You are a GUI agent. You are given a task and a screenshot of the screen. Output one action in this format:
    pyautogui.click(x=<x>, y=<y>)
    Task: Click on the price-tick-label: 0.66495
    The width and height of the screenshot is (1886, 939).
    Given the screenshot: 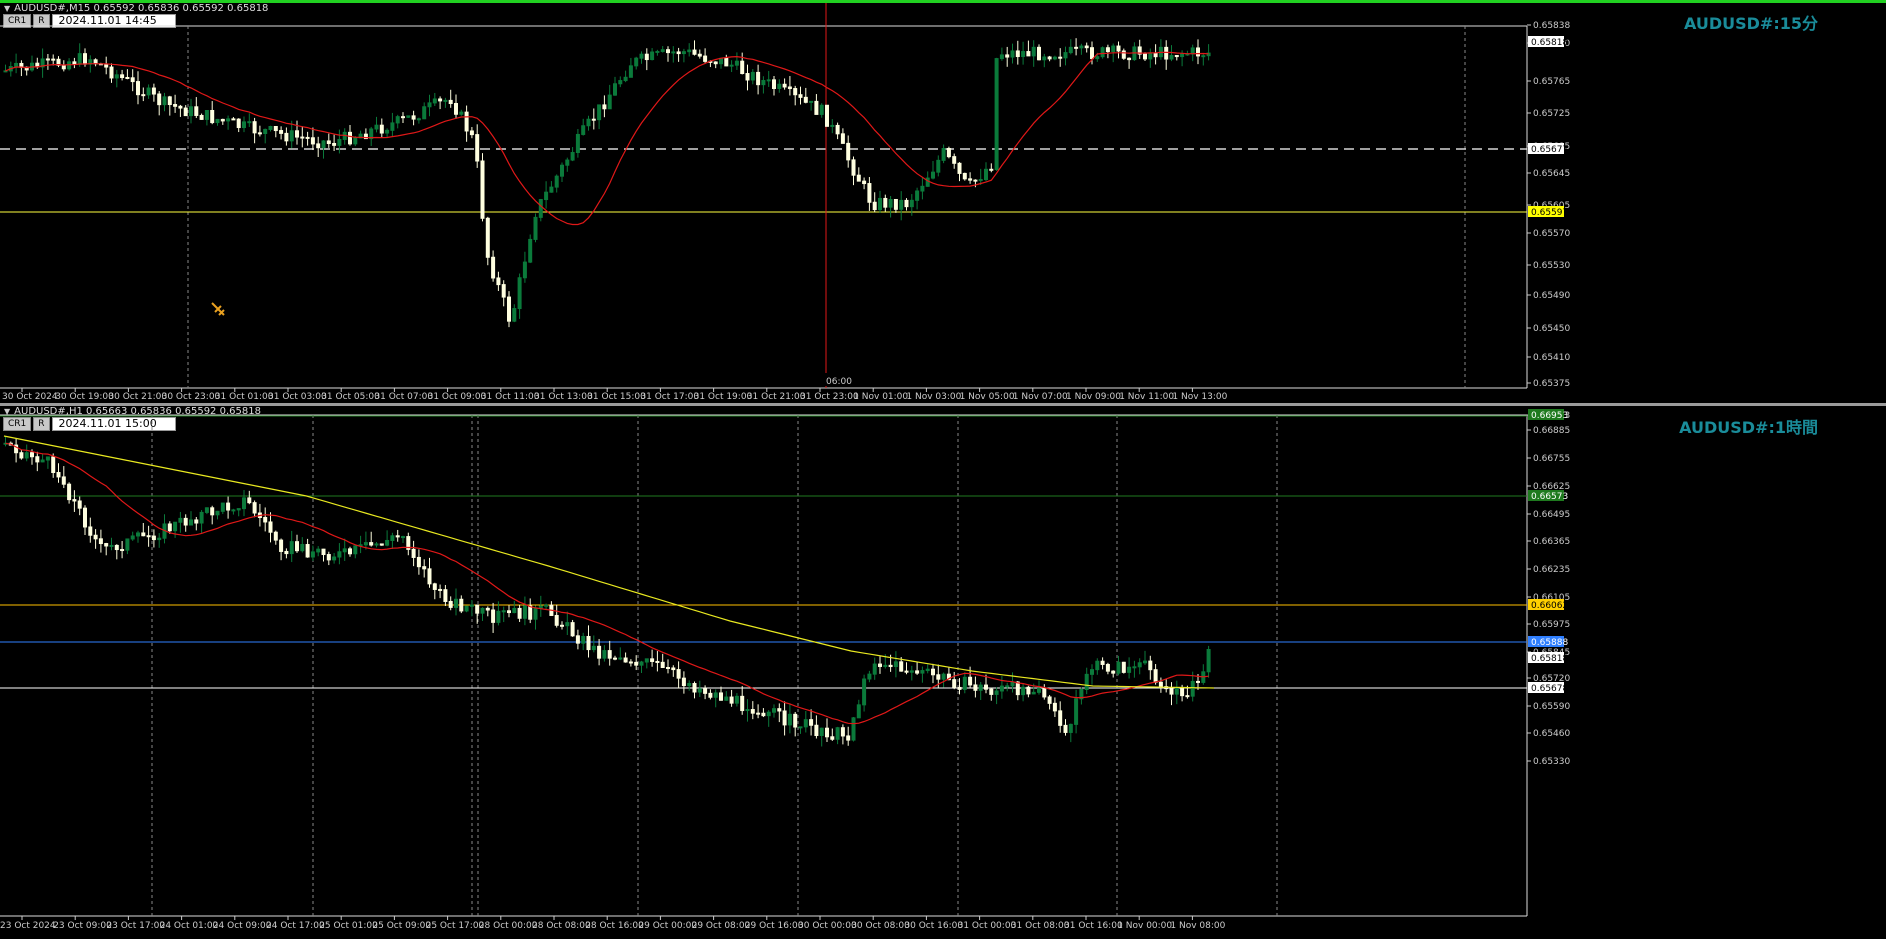 What is the action you would take?
    pyautogui.click(x=1551, y=515)
    